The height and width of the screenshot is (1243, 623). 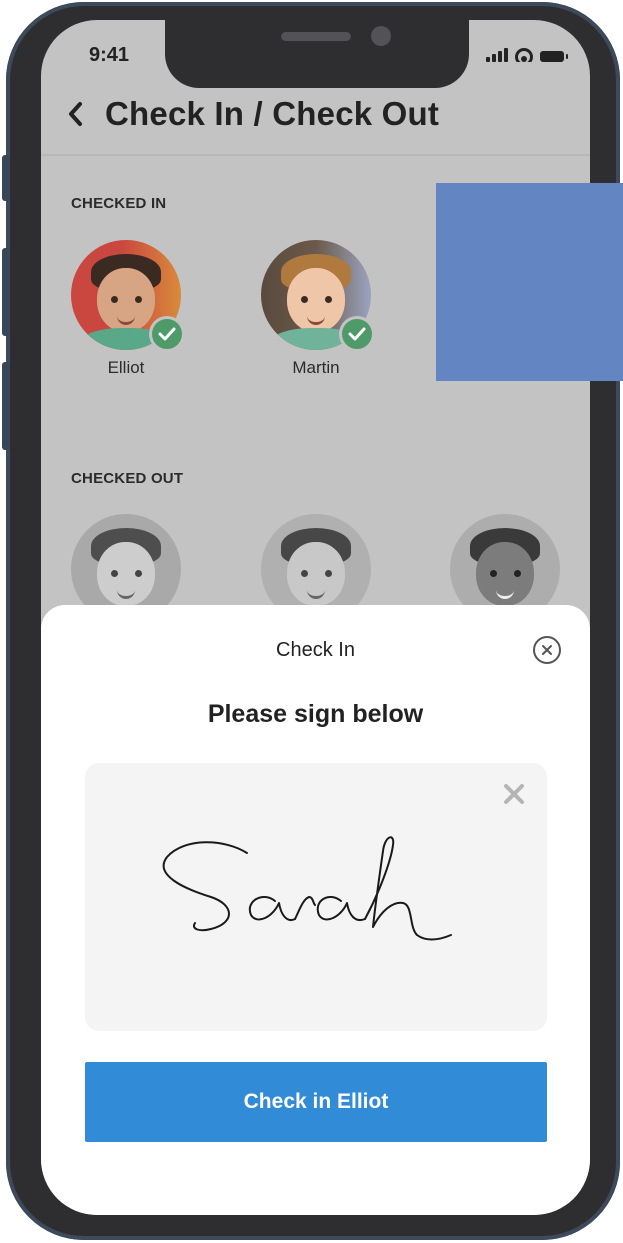 I want to click on front-camera, so click(x=381, y=36).